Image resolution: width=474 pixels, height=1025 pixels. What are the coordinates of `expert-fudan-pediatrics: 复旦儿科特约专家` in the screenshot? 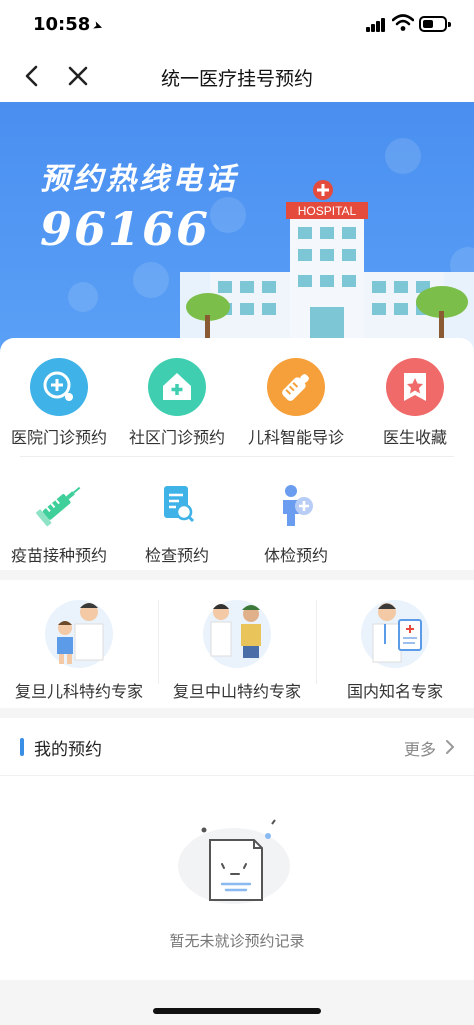 It's located at (79, 646).